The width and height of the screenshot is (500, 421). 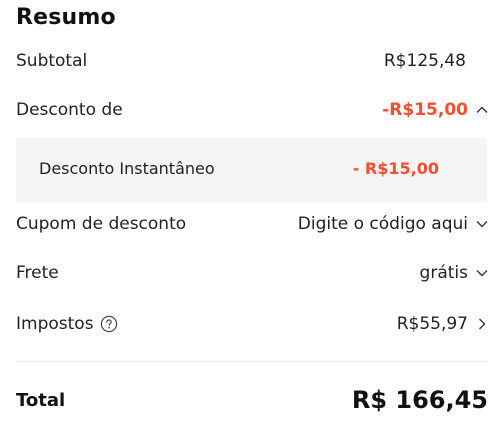 What do you see at coordinates (482, 110) in the screenshot?
I see `chevron-up-icon` at bounding box center [482, 110].